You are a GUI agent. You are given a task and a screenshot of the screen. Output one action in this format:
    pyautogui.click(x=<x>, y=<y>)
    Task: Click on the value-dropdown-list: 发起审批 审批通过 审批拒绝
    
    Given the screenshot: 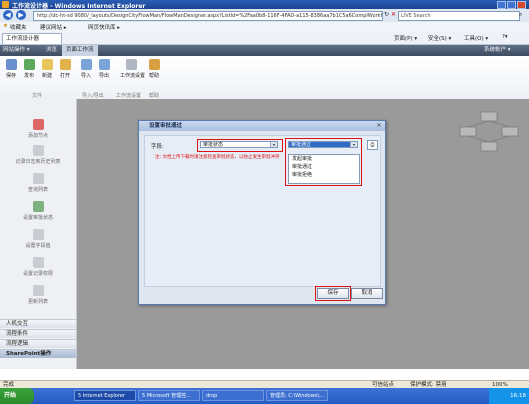 What is the action you would take?
    pyautogui.click(x=324, y=169)
    